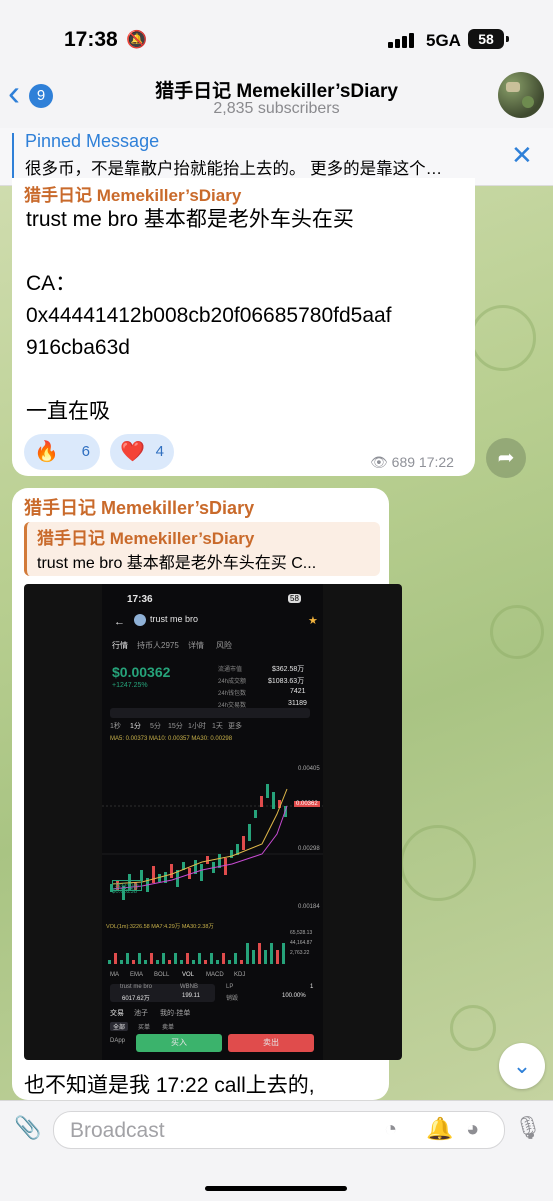  What do you see at coordinates (119, 622) in the screenshot?
I see `shot-back-icon: ←` at bounding box center [119, 622].